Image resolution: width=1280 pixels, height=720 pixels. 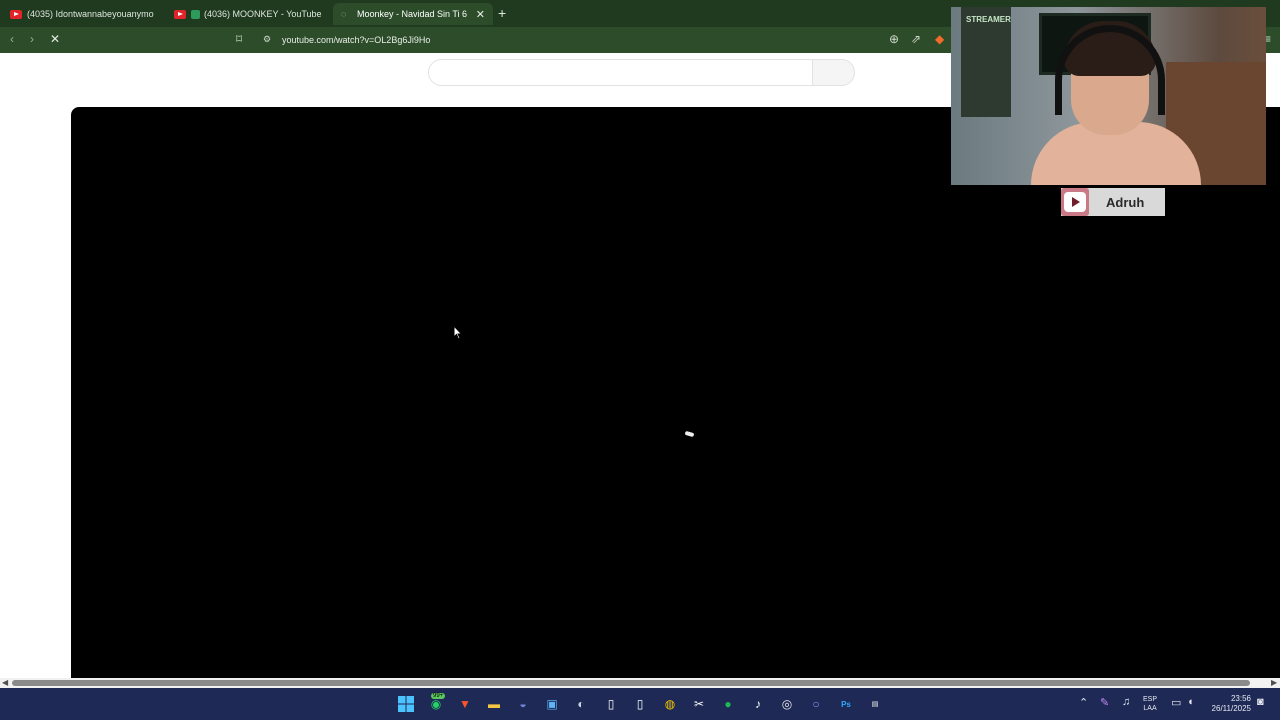 I want to click on copilot-icon: ○, so click(x=816, y=704).